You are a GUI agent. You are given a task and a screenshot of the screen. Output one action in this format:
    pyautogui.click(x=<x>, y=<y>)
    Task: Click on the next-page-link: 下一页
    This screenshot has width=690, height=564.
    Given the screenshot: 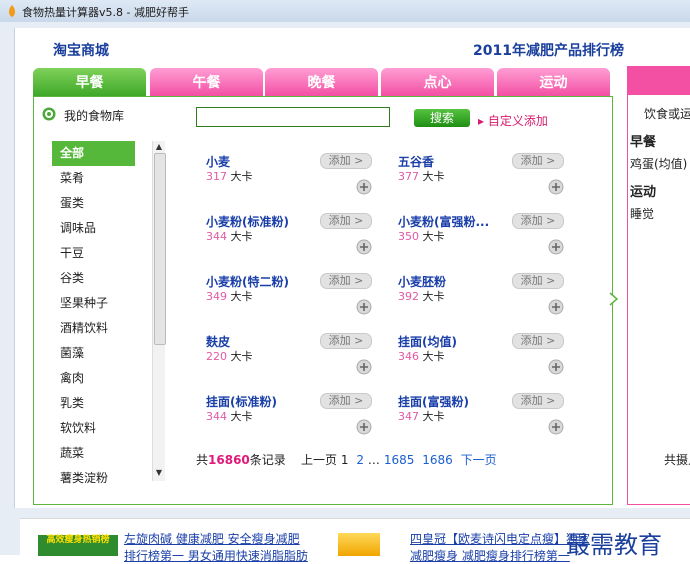 What is the action you would take?
    pyautogui.click(x=479, y=460)
    